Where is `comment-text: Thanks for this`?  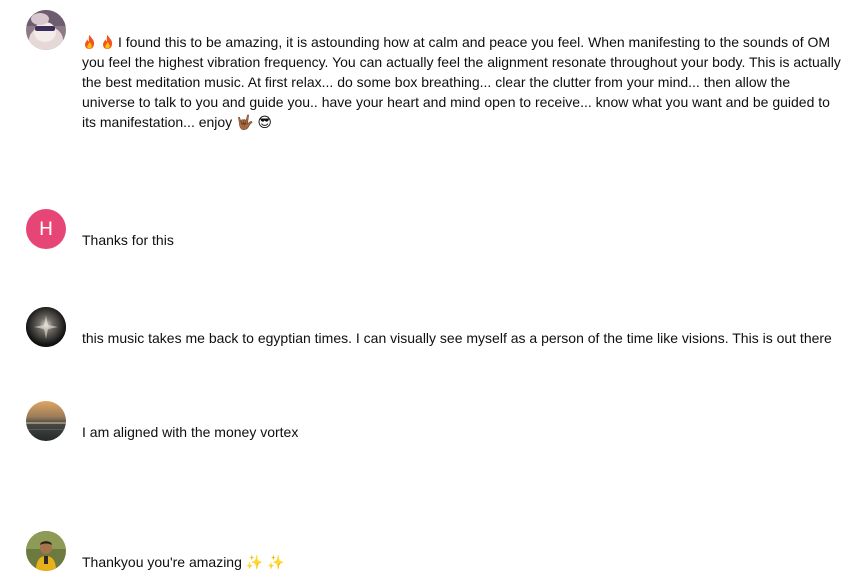 comment-text: Thanks for this is located at coordinates (128, 240).